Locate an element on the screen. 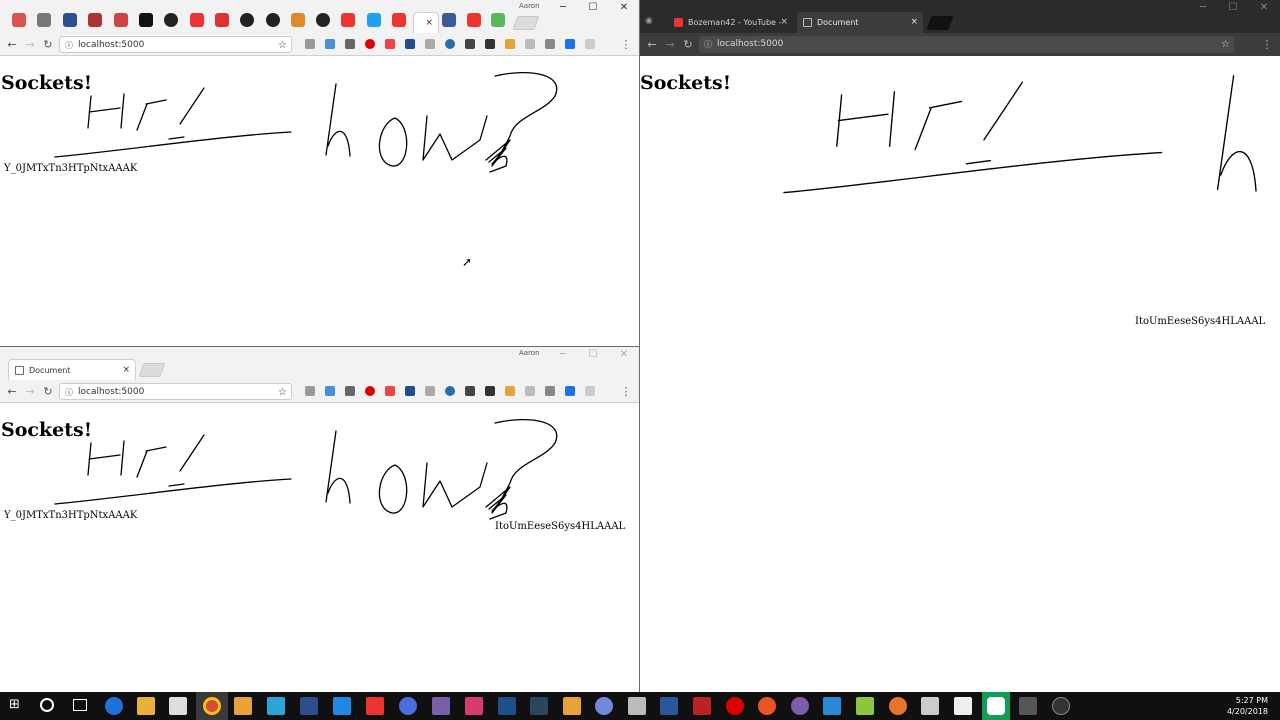 The height and width of the screenshot is (720, 1280). vscode-icon is located at coordinates (342, 706).